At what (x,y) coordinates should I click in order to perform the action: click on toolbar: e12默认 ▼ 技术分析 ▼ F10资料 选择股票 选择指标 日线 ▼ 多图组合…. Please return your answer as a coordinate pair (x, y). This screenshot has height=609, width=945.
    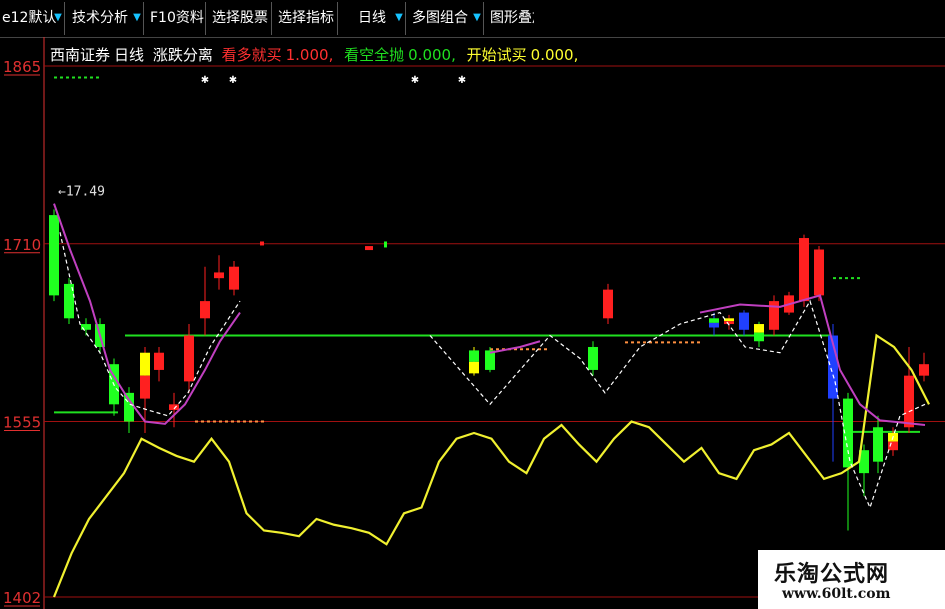
    Looking at the image, I should click on (472, 19).